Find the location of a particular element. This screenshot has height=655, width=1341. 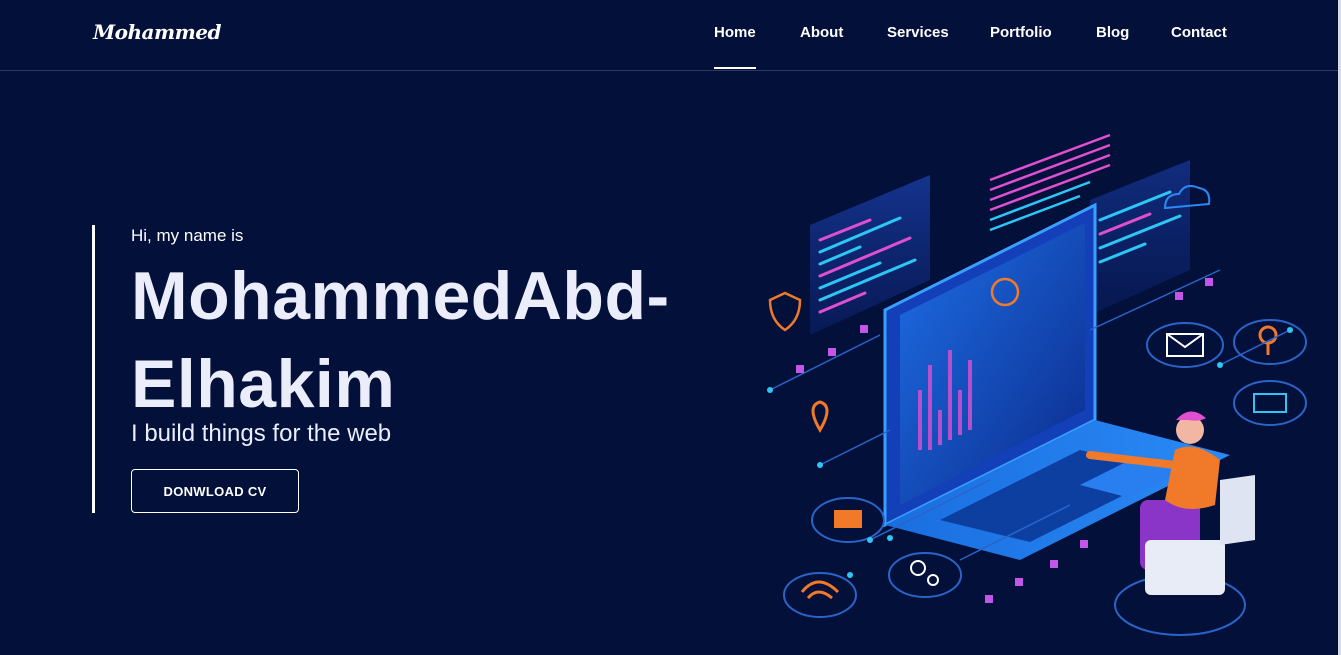

nav-link-blog: Blog is located at coordinates (1112, 32).